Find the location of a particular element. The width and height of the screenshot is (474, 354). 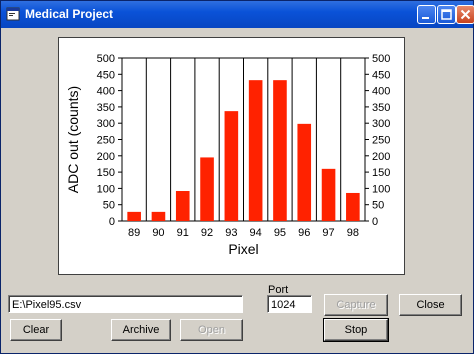

x-tick-label: 96 is located at coordinates (304, 233).